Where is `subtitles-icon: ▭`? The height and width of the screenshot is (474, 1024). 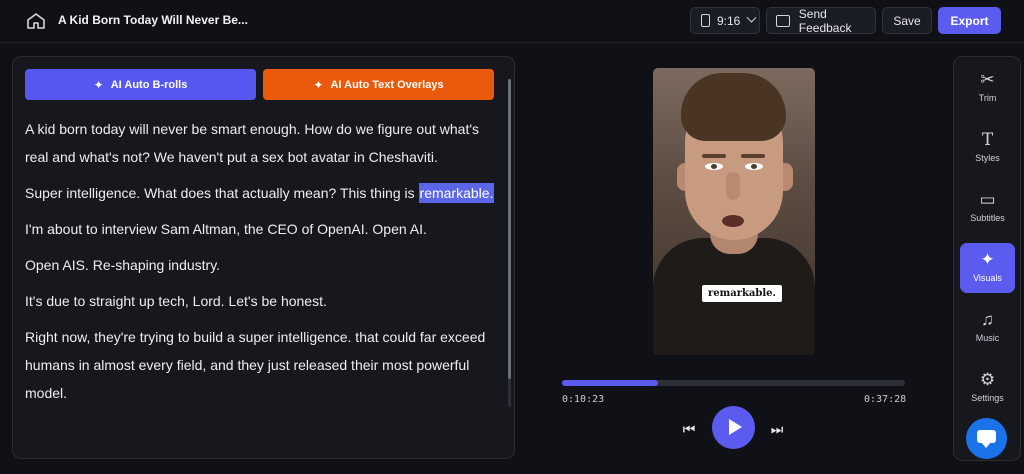
subtitles-icon: ▭ is located at coordinates (987, 199).